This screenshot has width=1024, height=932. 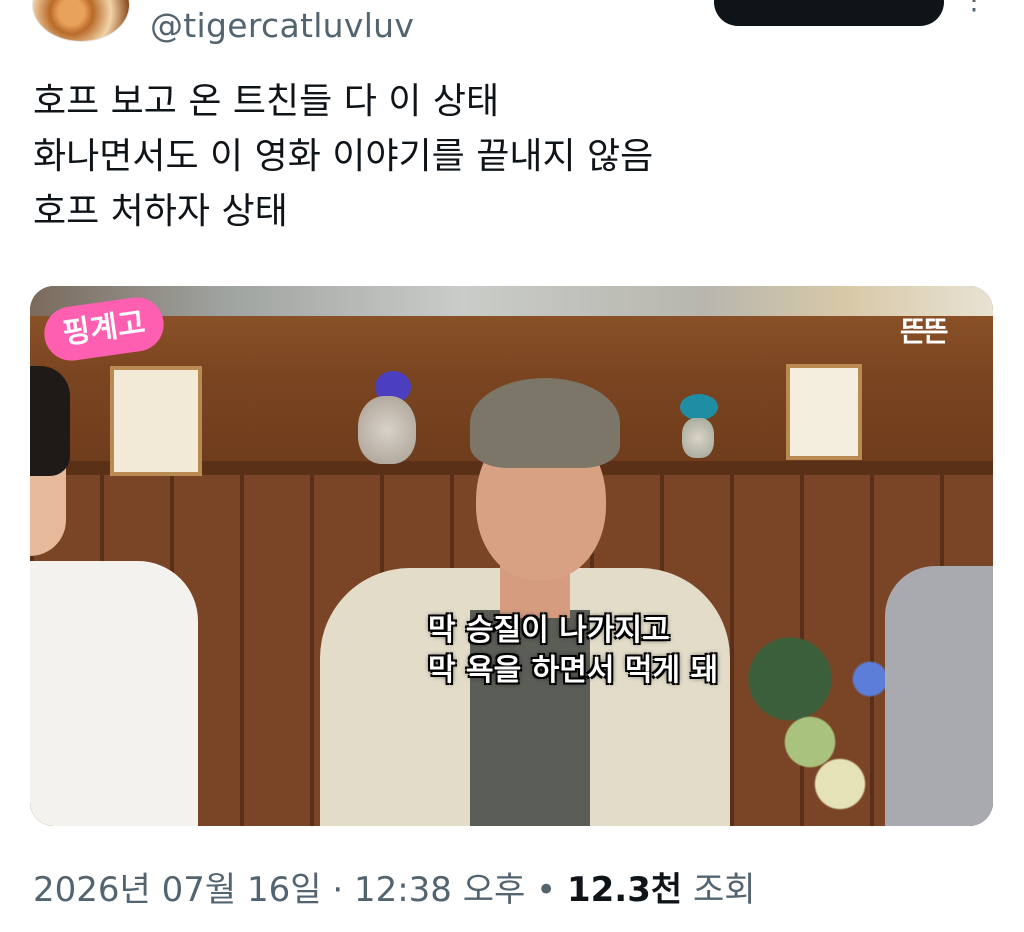 I want to click on subtitle-line: 막 승질이 나가지고, so click(x=549, y=630).